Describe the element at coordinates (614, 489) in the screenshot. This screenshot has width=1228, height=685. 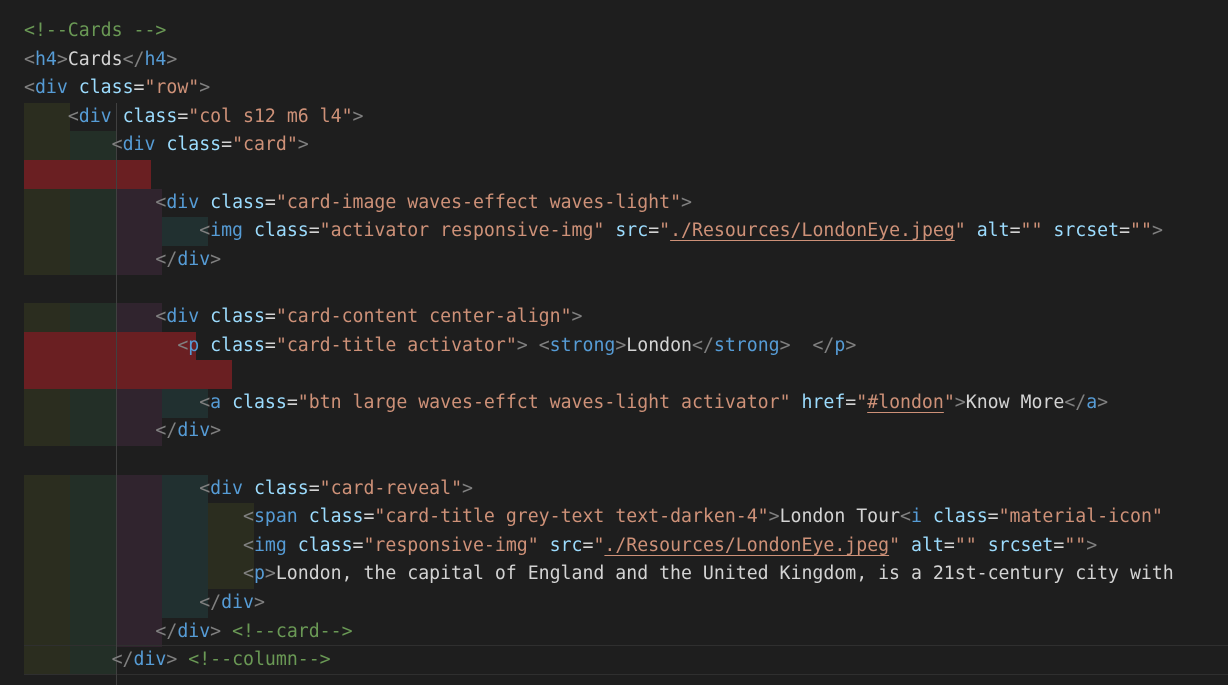
I see `code-line: <div class="card-reveal">` at that location.